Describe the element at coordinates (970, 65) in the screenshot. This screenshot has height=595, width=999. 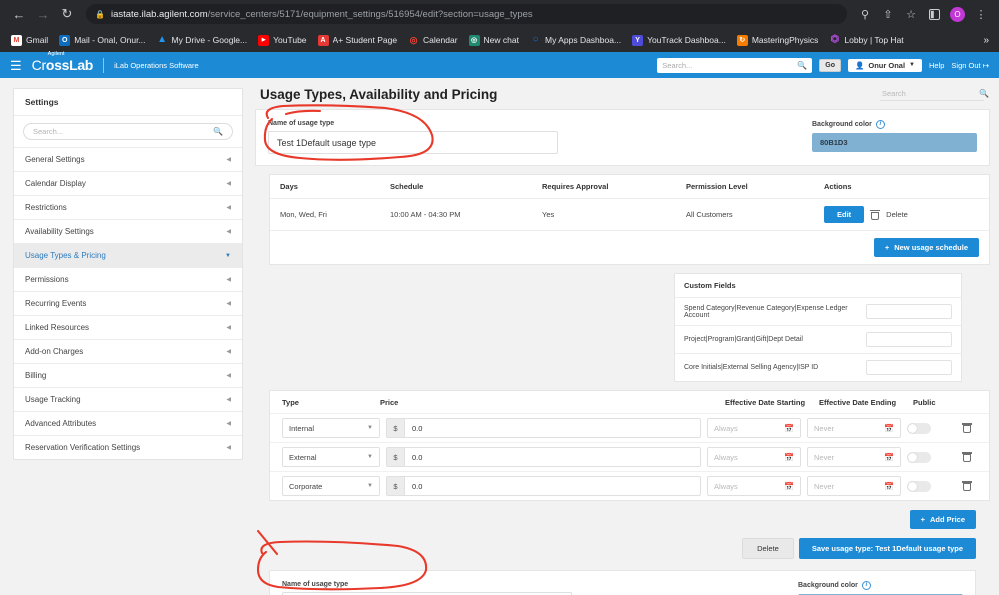
I see `sign-out-link: Sign Out ↦` at that location.